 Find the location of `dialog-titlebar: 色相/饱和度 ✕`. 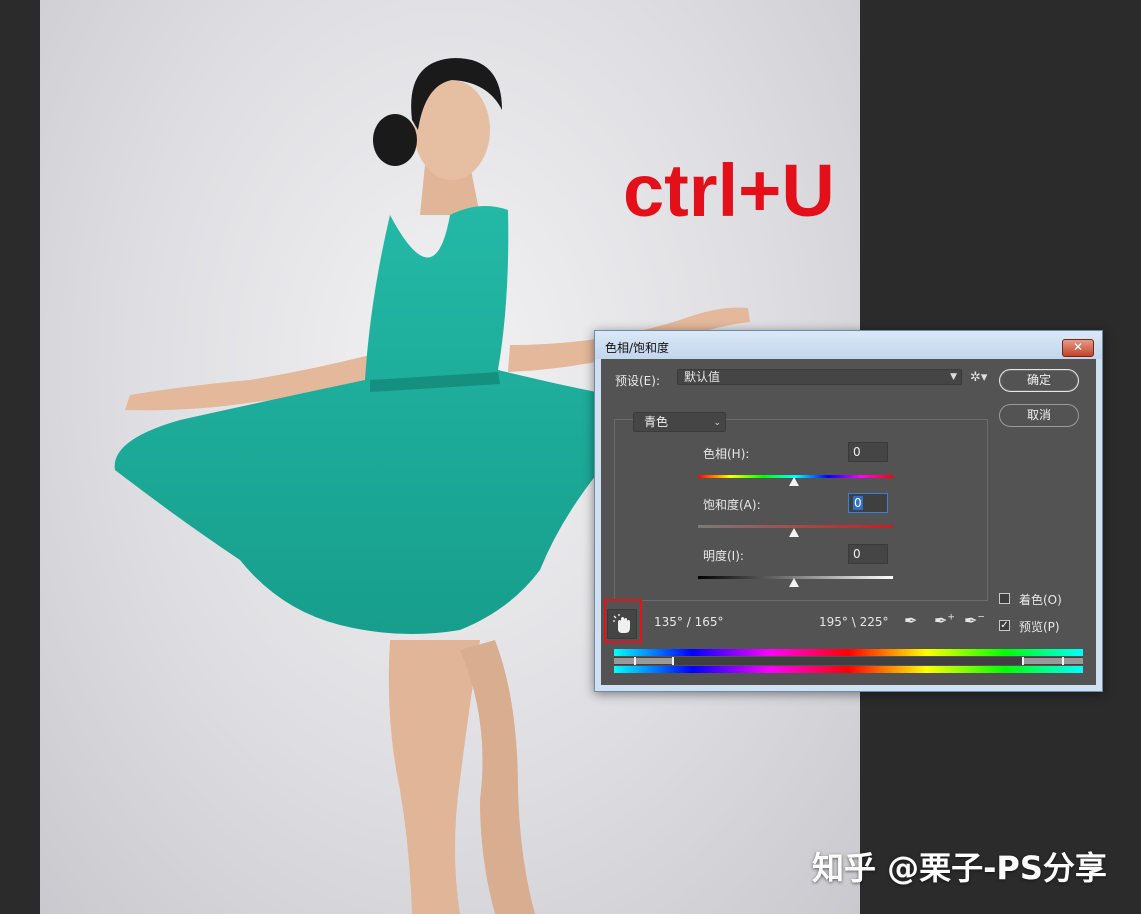

dialog-titlebar: 色相/饱和度 ✕ is located at coordinates (848, 345).